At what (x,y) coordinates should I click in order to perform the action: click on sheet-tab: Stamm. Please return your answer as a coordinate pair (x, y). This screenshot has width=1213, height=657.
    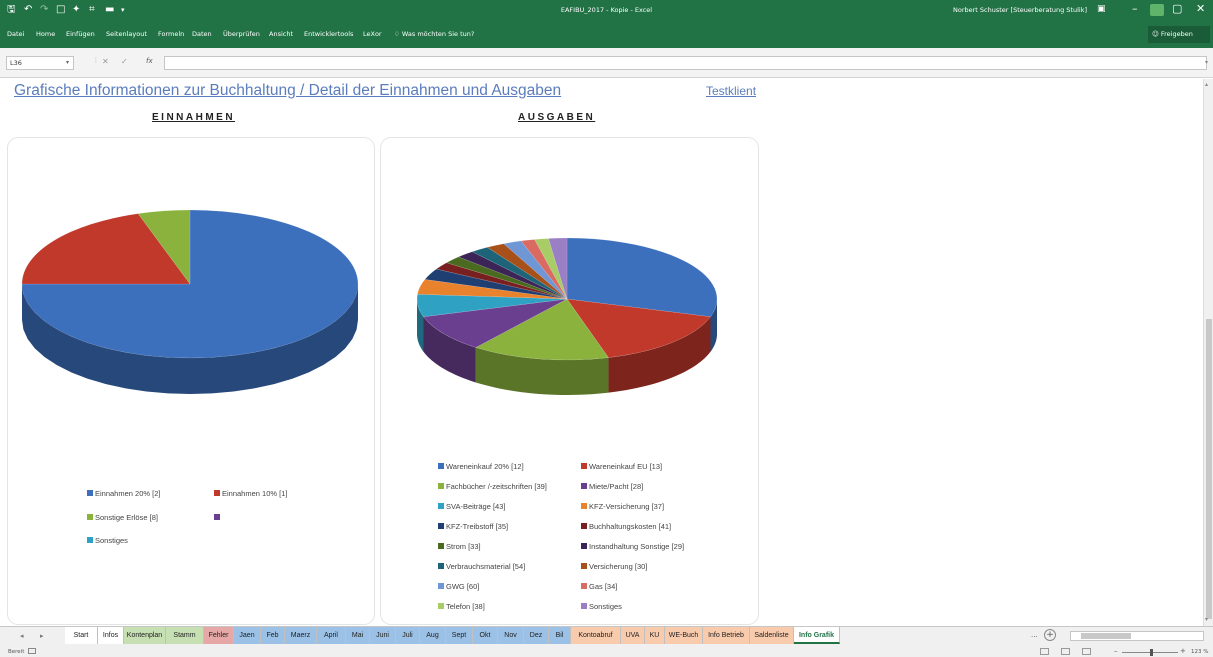
    Looking at the image, I should click on (185, 635).